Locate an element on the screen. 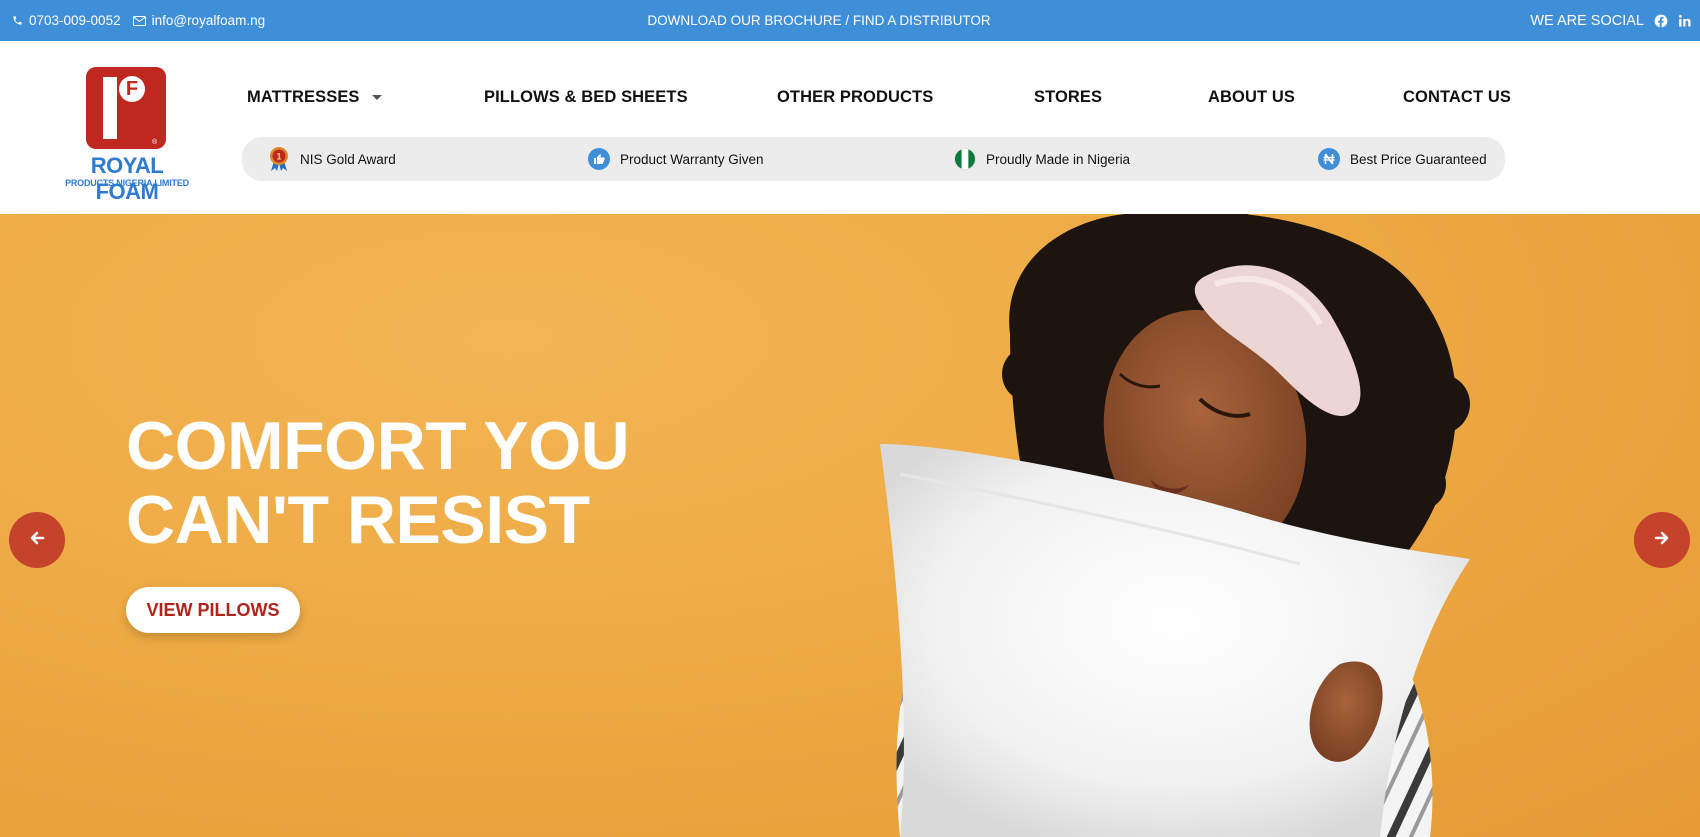 This screenshot has height=837, width=1700. view-pillows-button: VIEW PILLOWS is located at coordinates (213, 610).